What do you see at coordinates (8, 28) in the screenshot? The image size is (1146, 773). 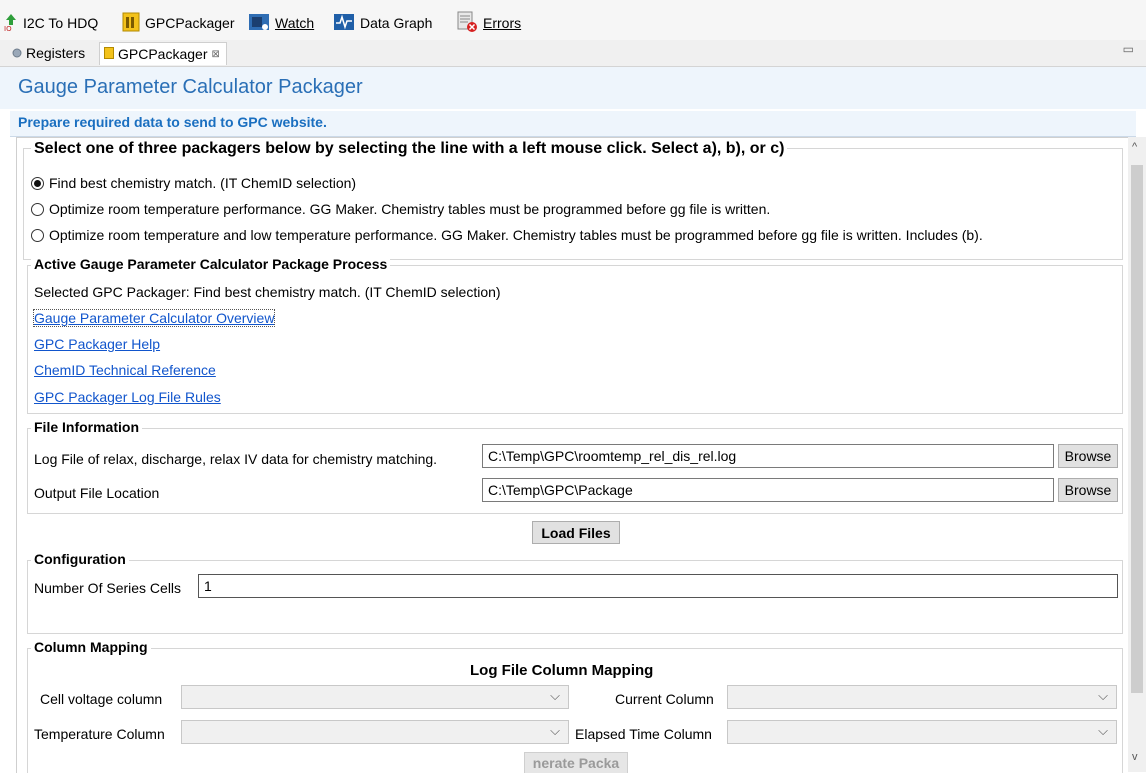 I see `svg-text: IQ` at bounding box center [8, 28].